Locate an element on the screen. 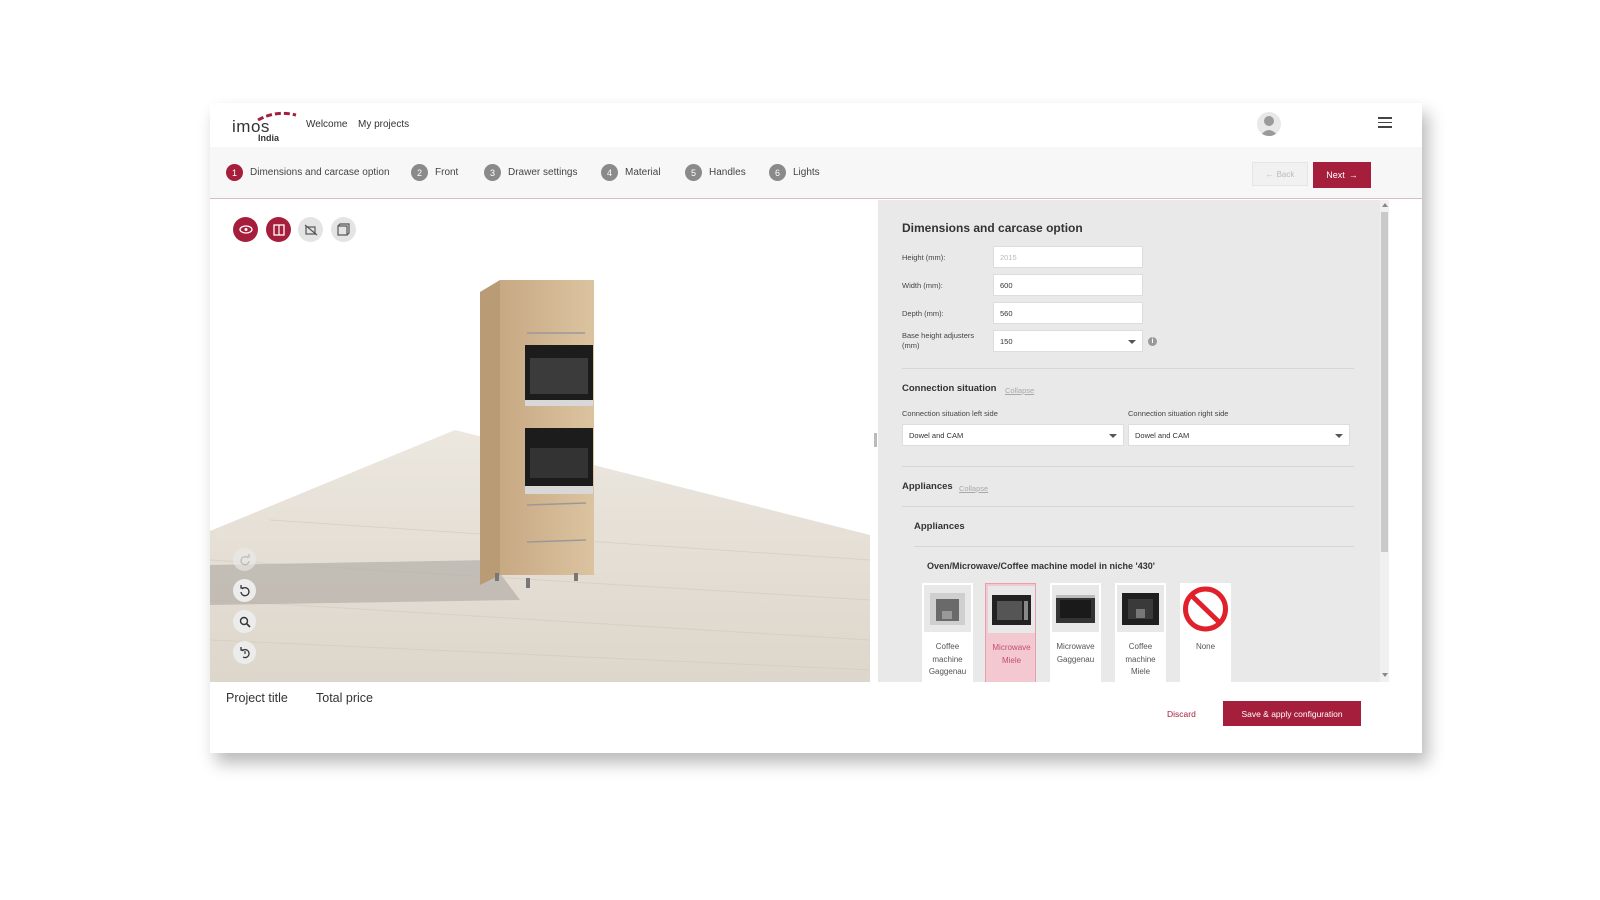 This screenshot has height=900, width=1600. user-icon is located at coordinates (1269, 124).